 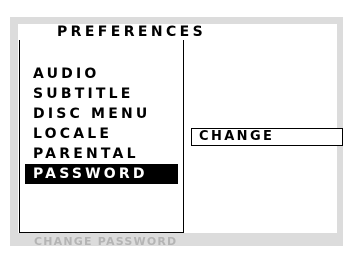 I want to click on status-hint: CHANGE PASSWORD, so click(x=106, y=241).